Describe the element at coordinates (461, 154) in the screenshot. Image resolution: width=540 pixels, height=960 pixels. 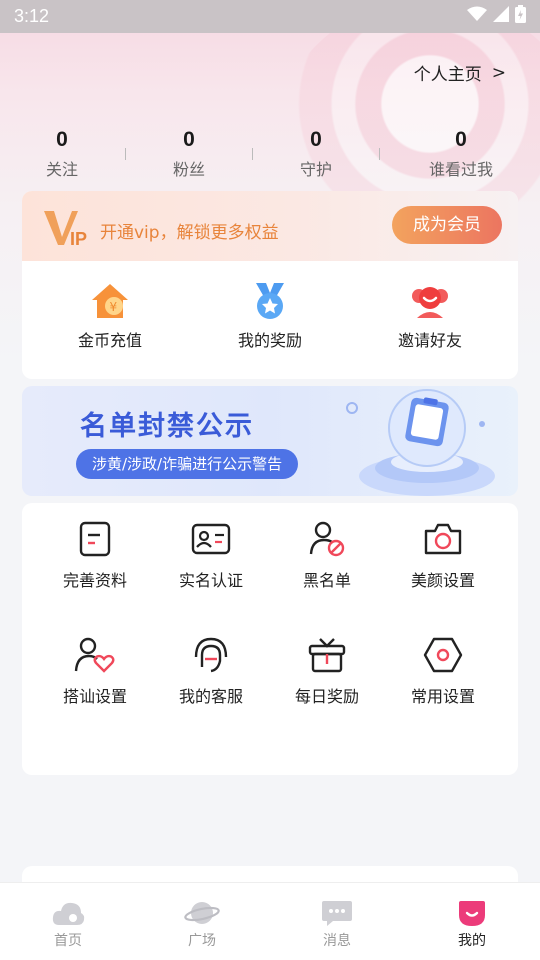
I see `stat-visitors: 0 谁看过我` at that location.